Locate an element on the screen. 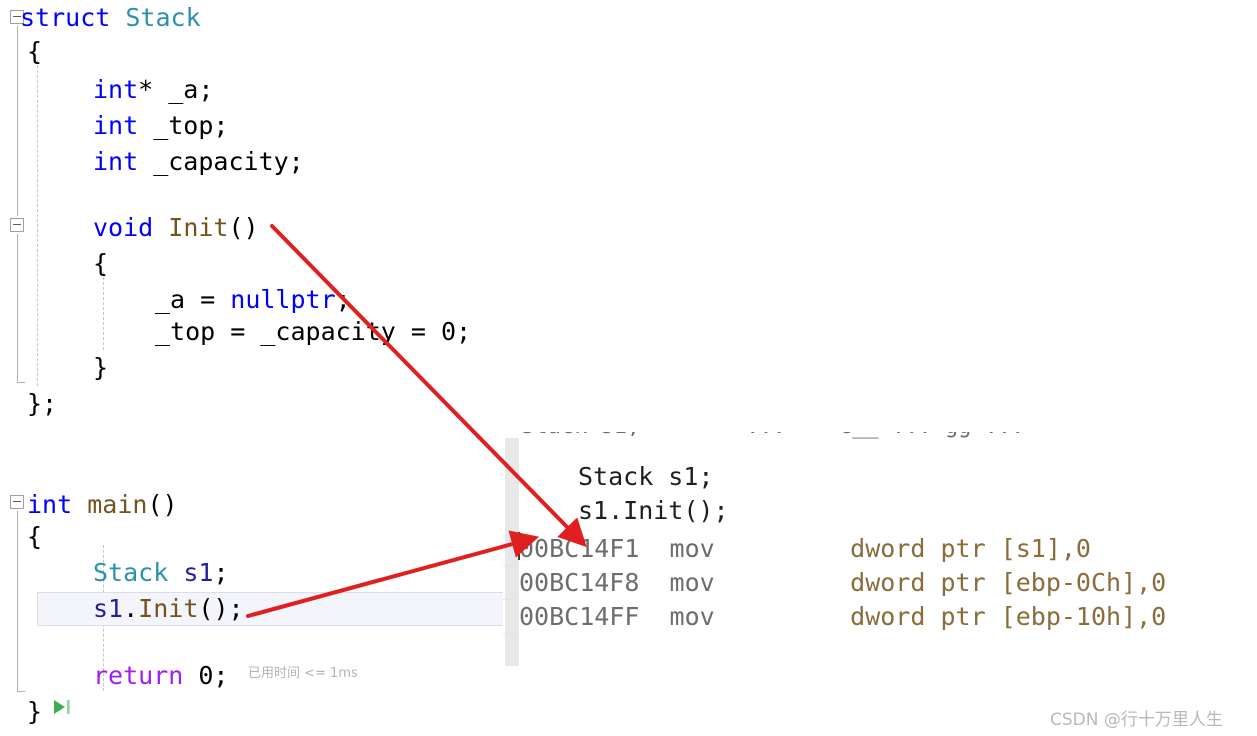 This screenshot has width=1257, height=736. code-token: nullptr is located at coordinates (283, 299).